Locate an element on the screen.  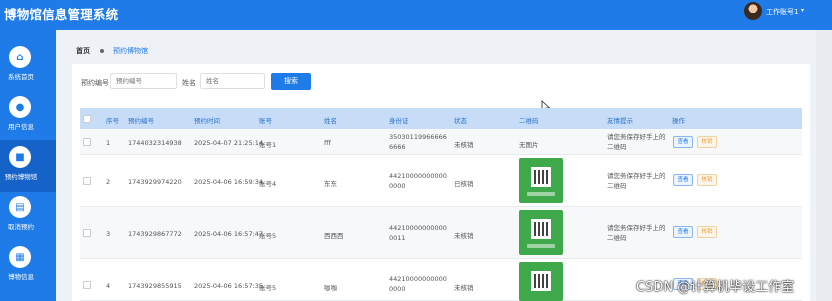
cell-name: fff is located at coordinates (327, 143).